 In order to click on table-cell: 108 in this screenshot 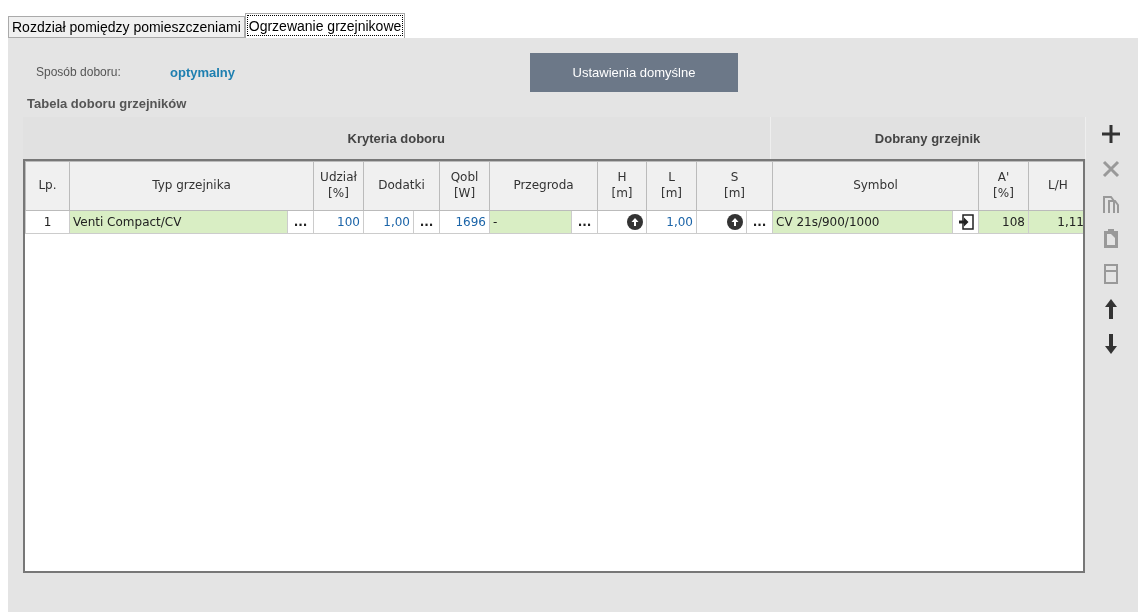, I will do `click(1003, 222)`.